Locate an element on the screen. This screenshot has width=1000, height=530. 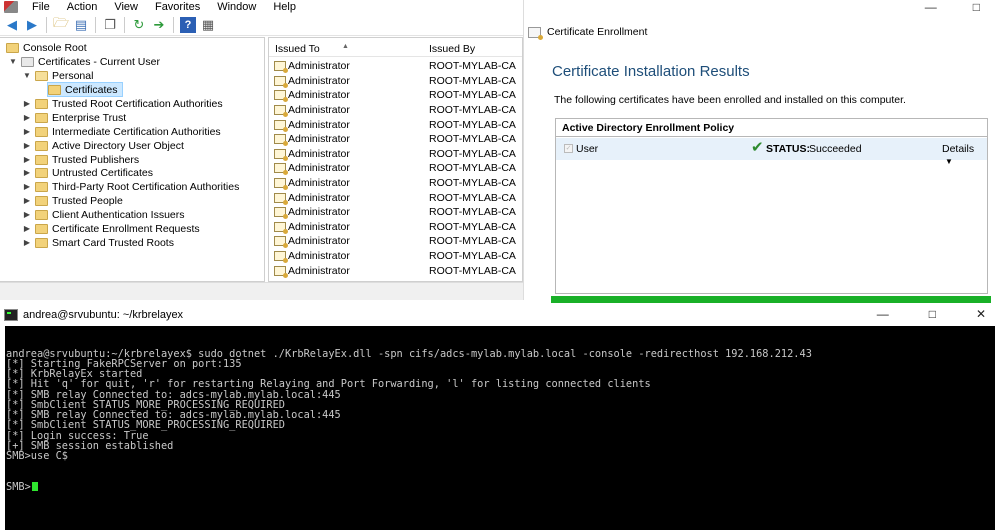
forward-arrow-icon: ▶ is located at coordinates (32, 25).